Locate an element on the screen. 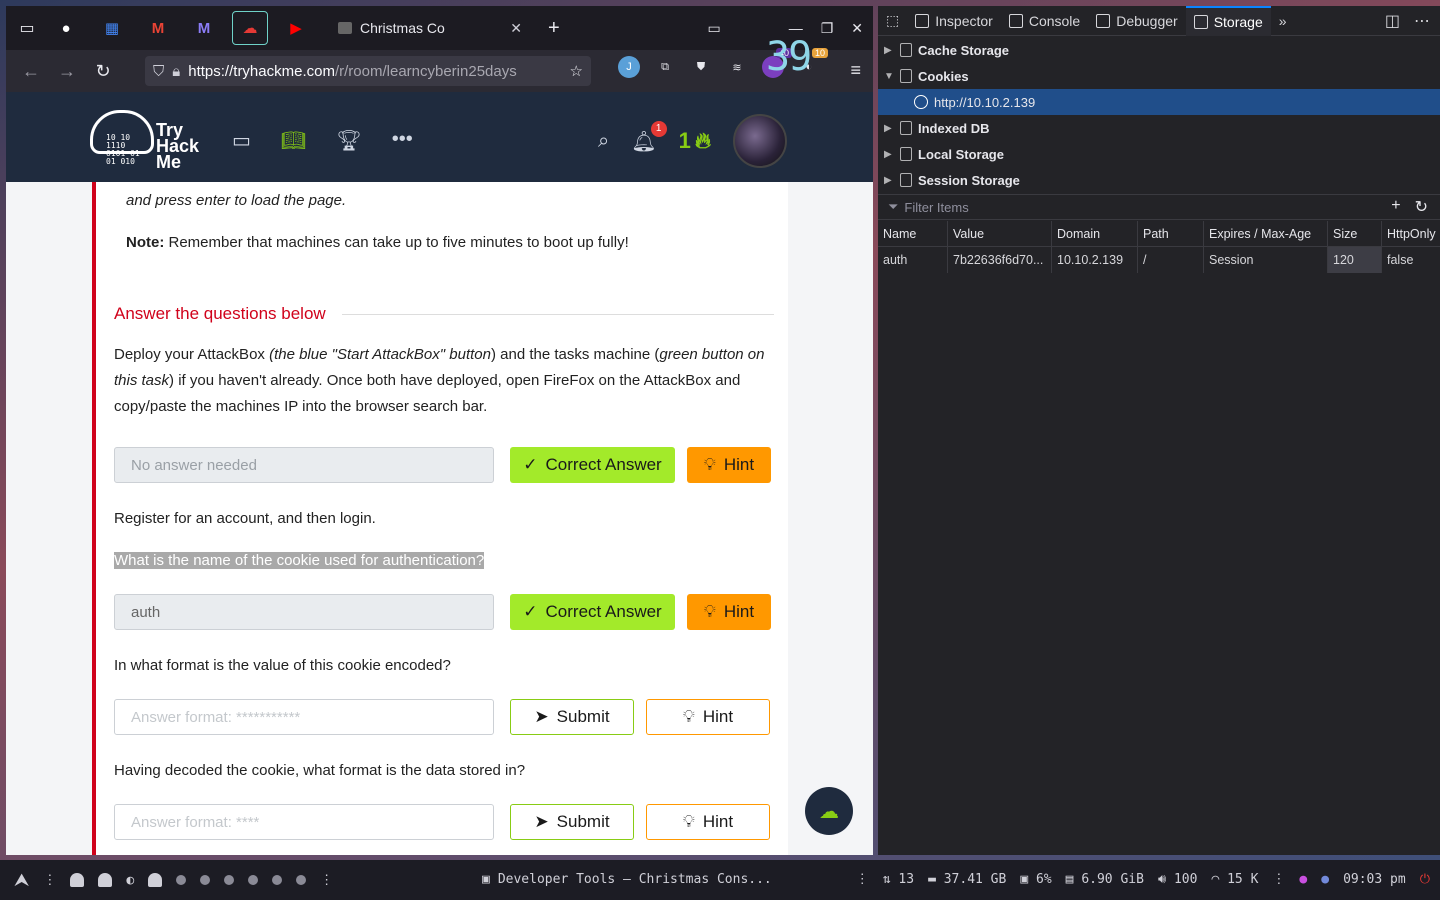 The width and height of the screenshot is (1440, 900). more-tabs-chevron-icon: » is located at coordinates (1283, 21).